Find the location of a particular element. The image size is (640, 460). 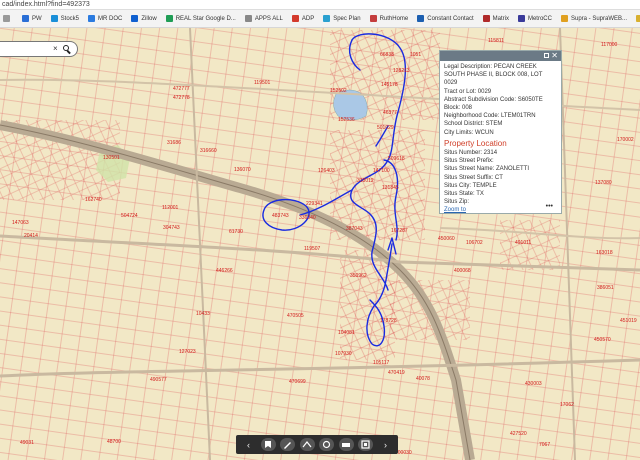

parcel-label: 10433 is located at coordinates (203, 314).